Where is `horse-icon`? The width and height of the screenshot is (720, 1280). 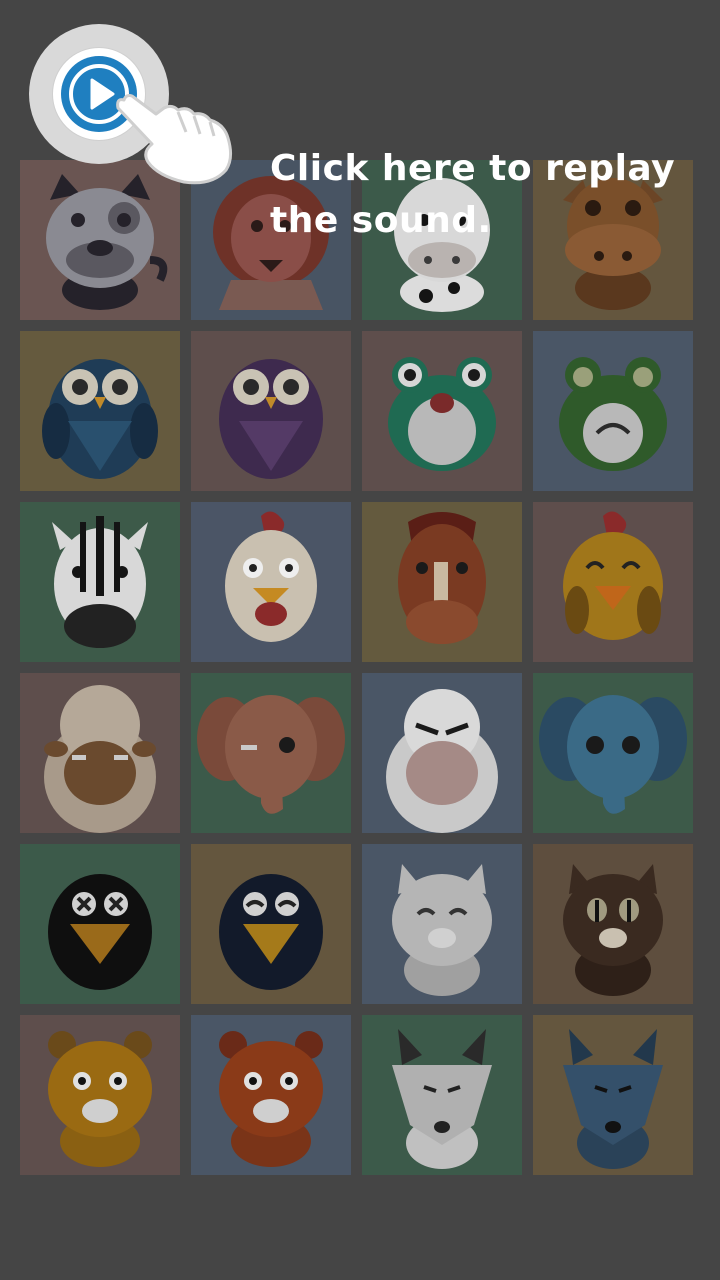 horse-icon is located at coordinates (442, 578).